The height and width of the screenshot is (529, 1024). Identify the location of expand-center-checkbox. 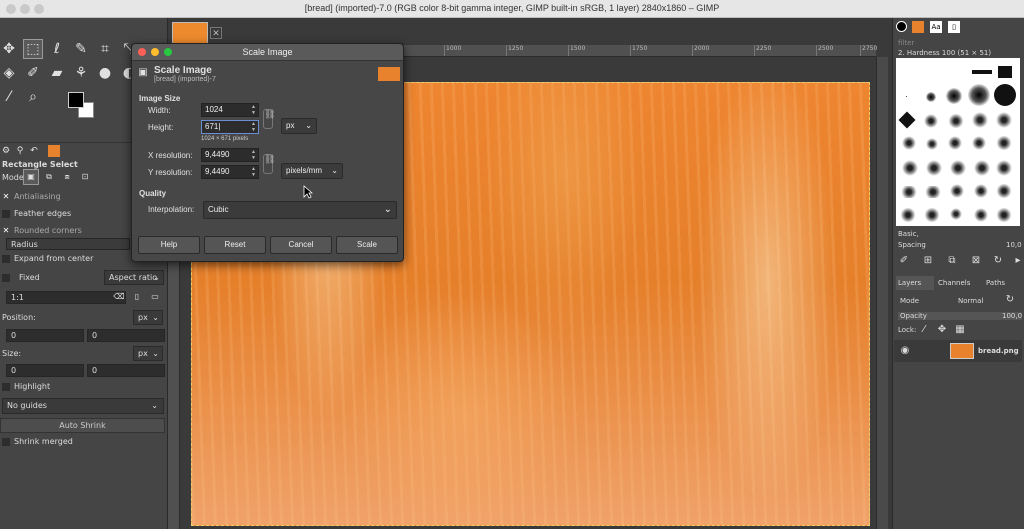
(6, 259).